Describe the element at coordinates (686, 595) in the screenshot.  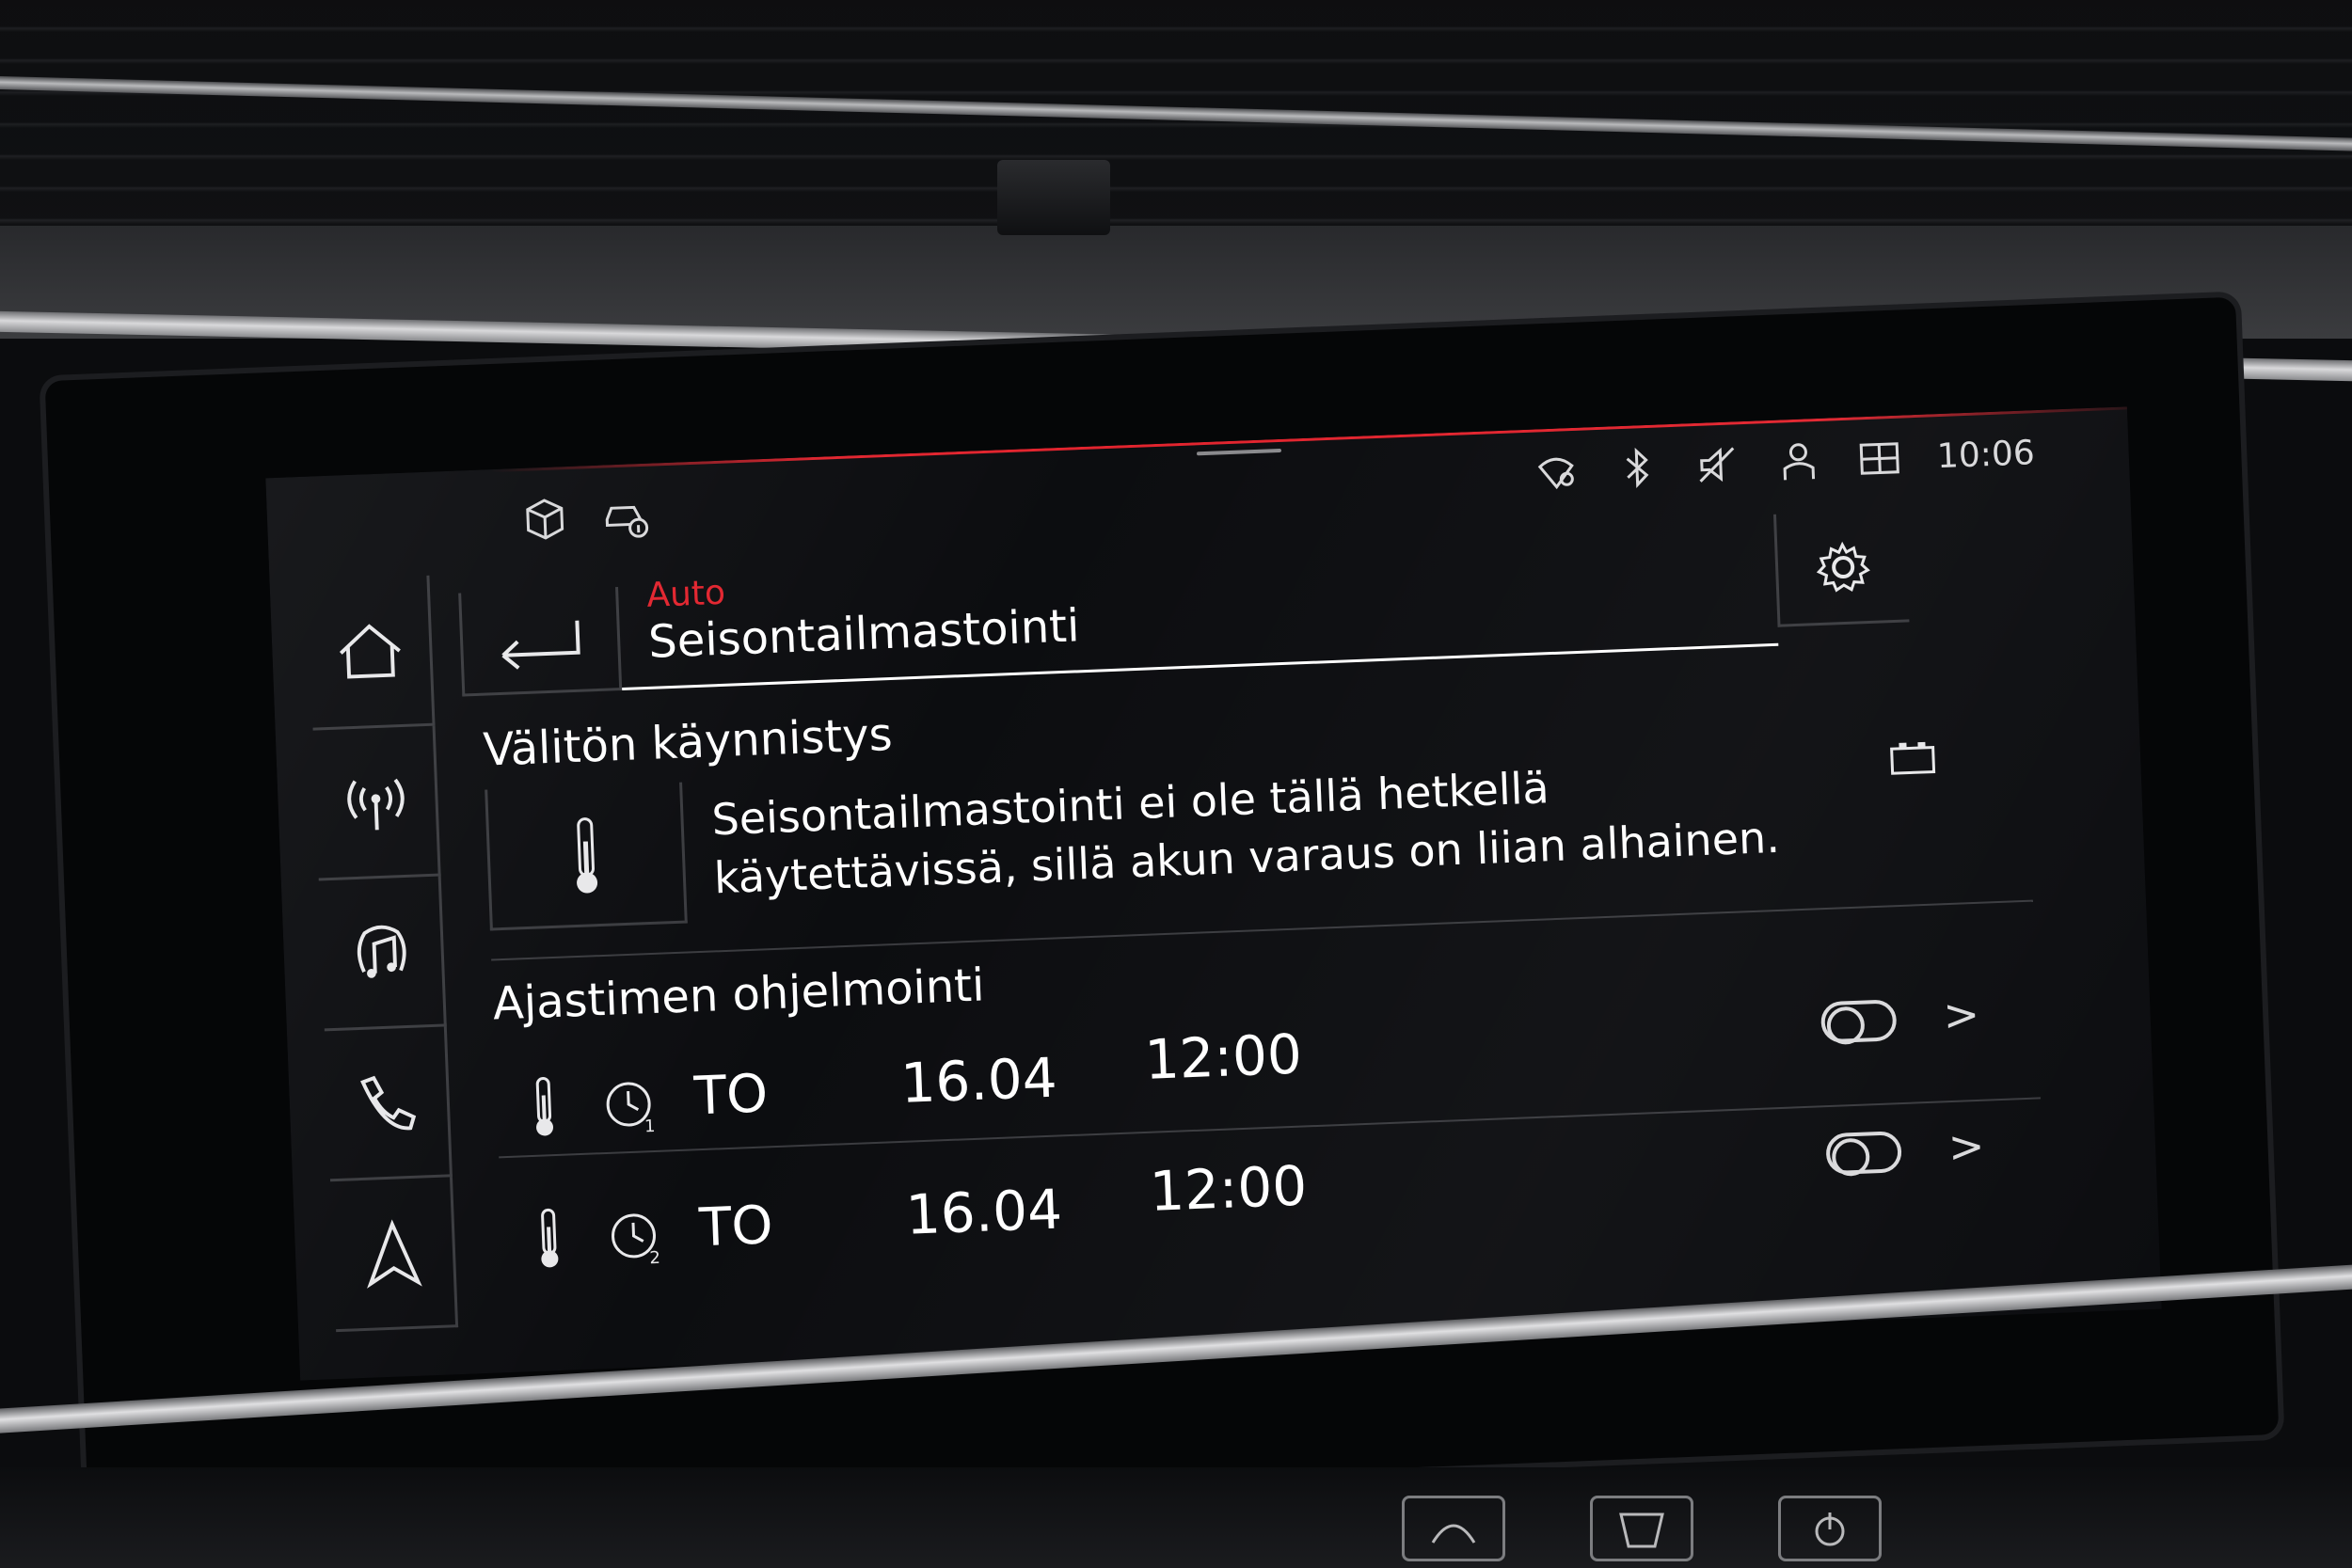
I see `breadcrumb: Auto` at that location.